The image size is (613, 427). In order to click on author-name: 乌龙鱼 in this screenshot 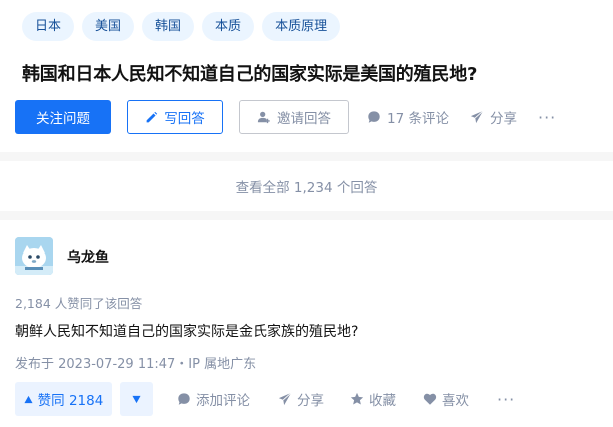, I will do `click(88, 257)`.